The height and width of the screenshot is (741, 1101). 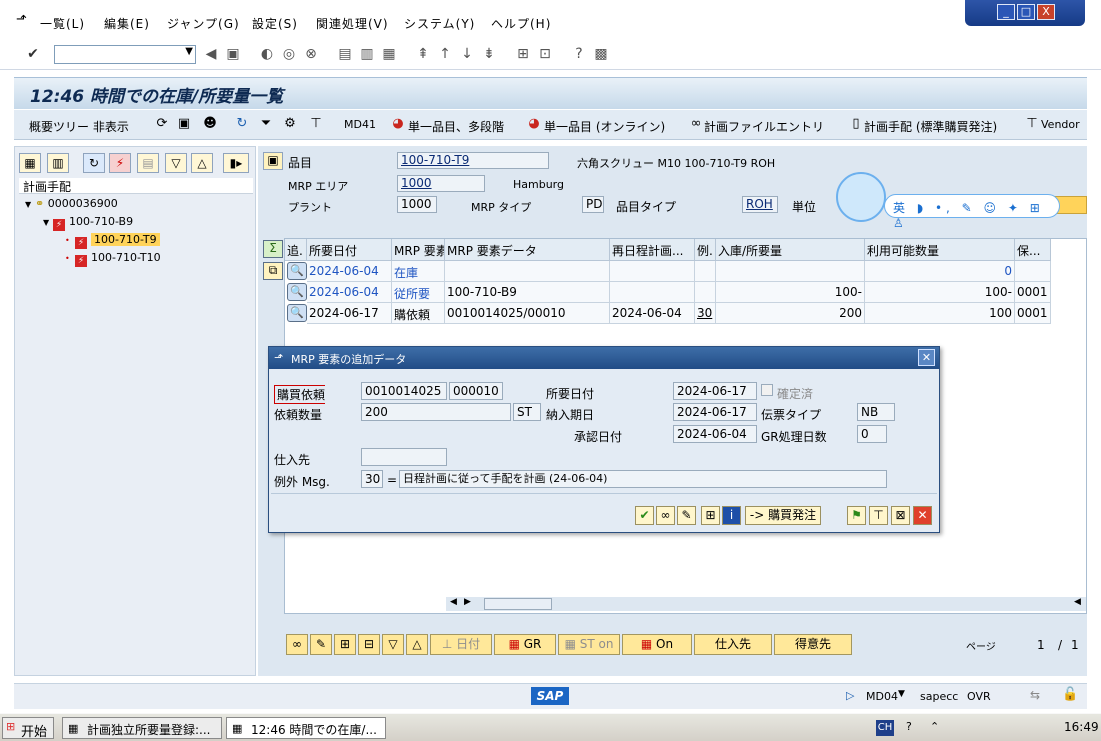 What do you see at coordinates (525, 644) in the screenshot?
I see `gr-button: ▦ GR` at bounding box center [525, 644].